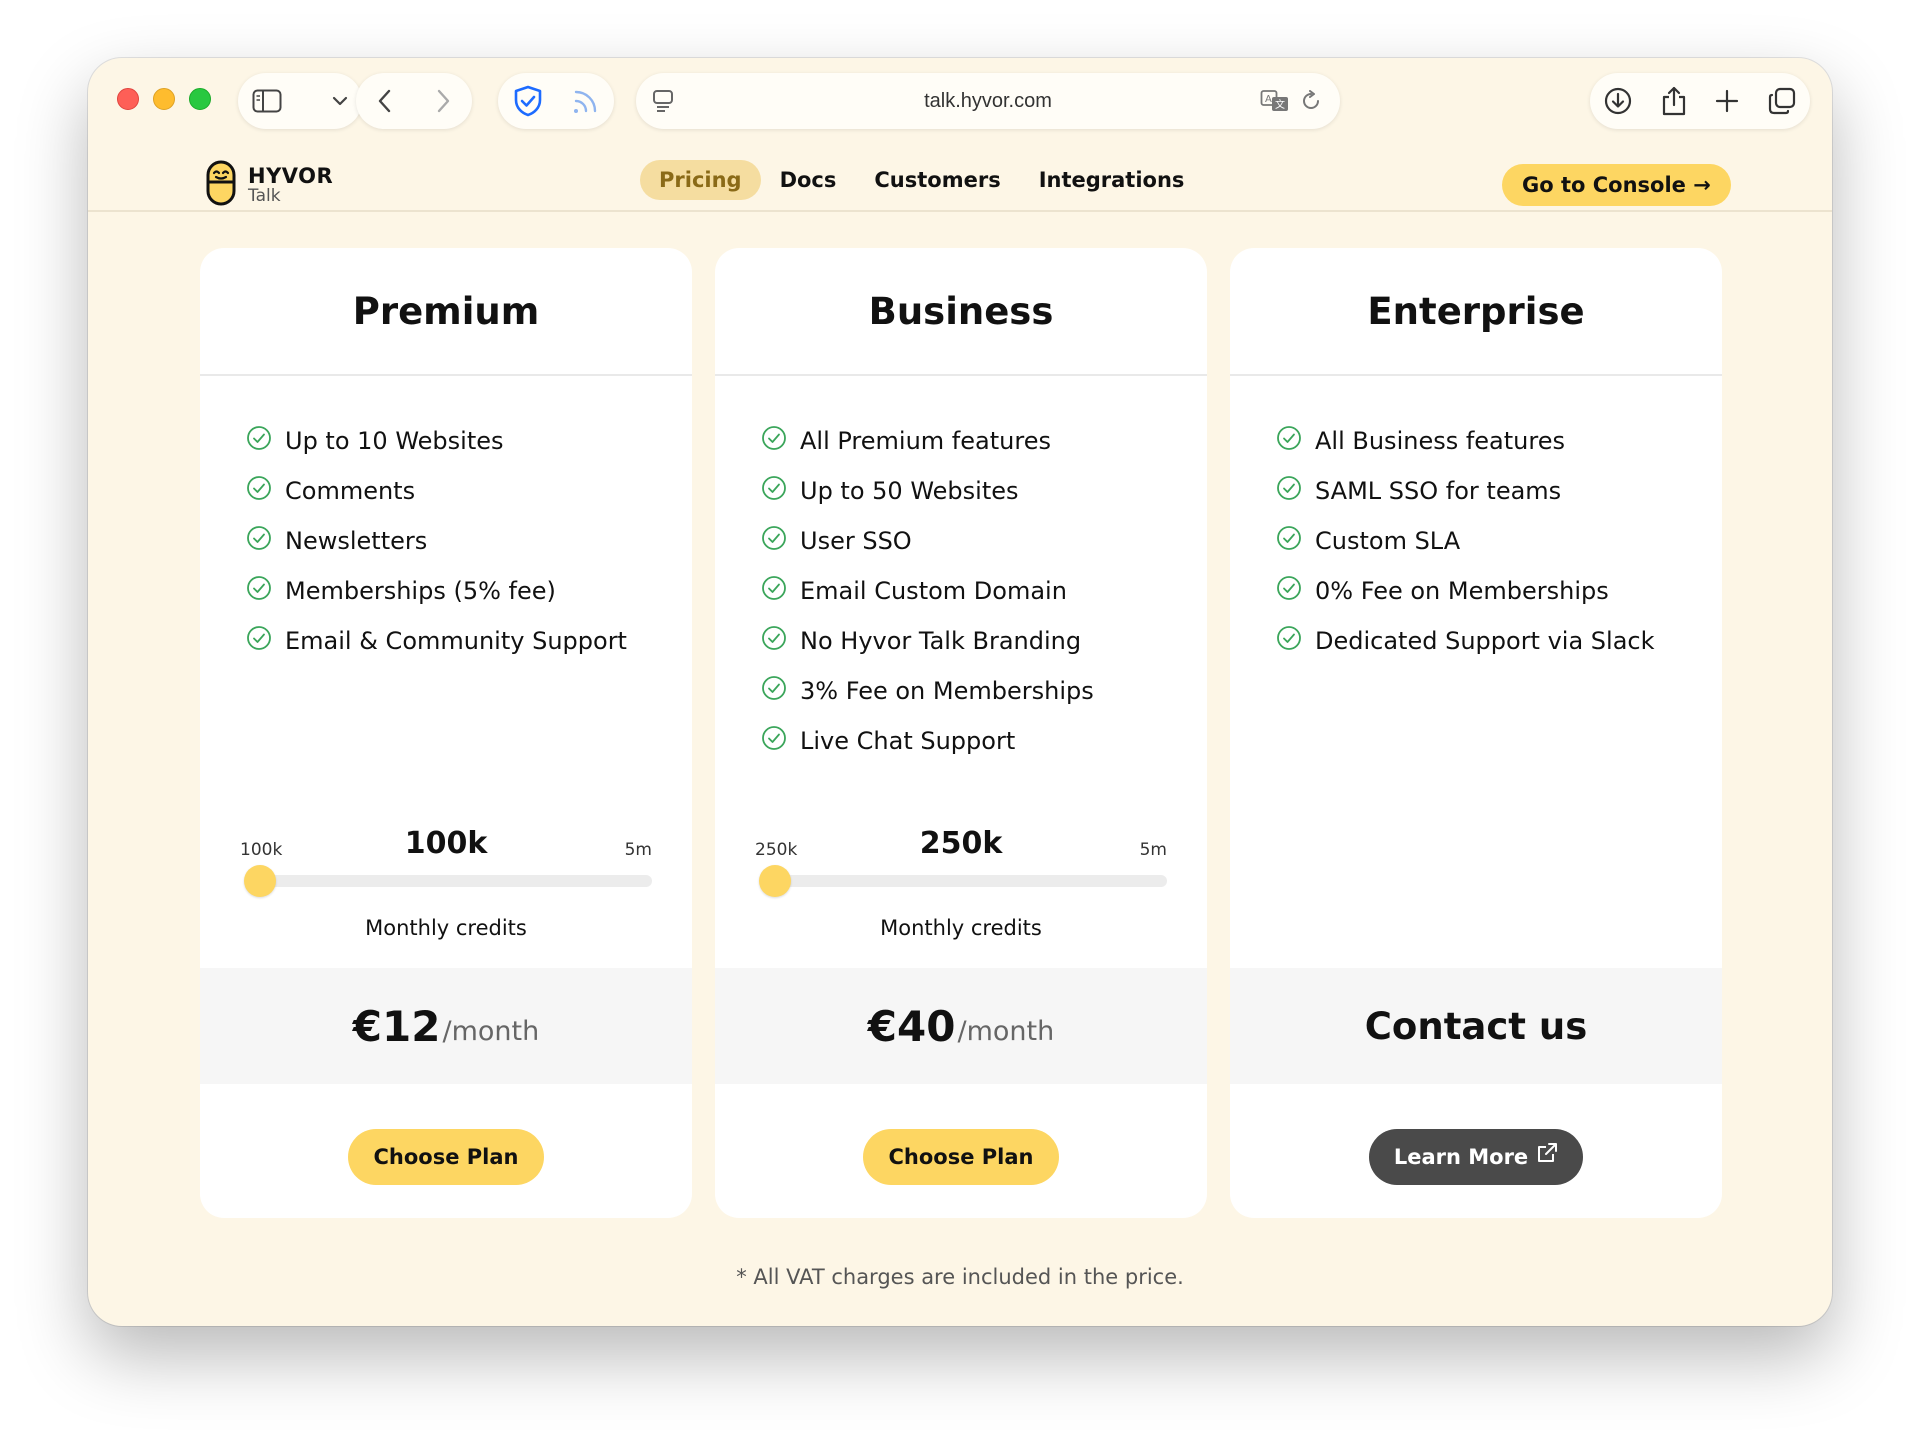 Image resolution: width=1920 pixels, height=1443 pixels. Describe the element at coordinates (925, 441) in the screenshot. I see `feature-label: All Premium features` at that location.